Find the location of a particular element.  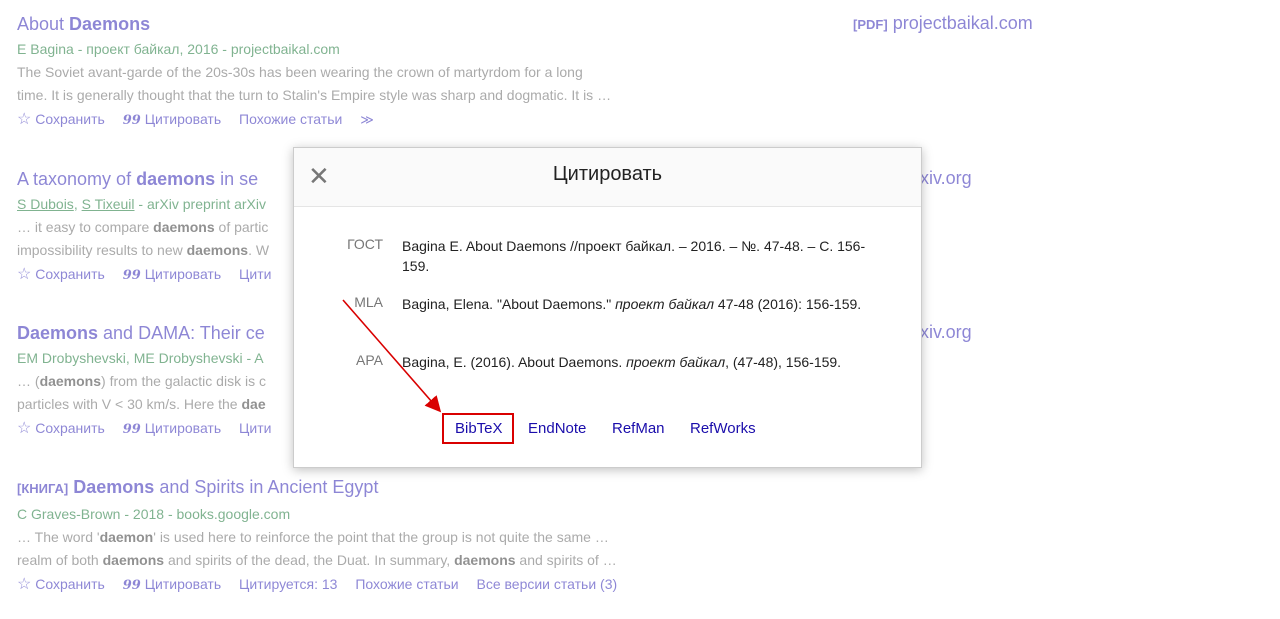

refman-link: RefMan is located at coordinates (638, 428).